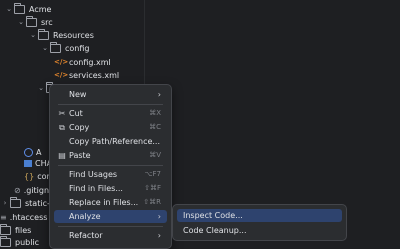 The image size is (400, 249). I want to click on tree-item-label: config, so click(77, 48).